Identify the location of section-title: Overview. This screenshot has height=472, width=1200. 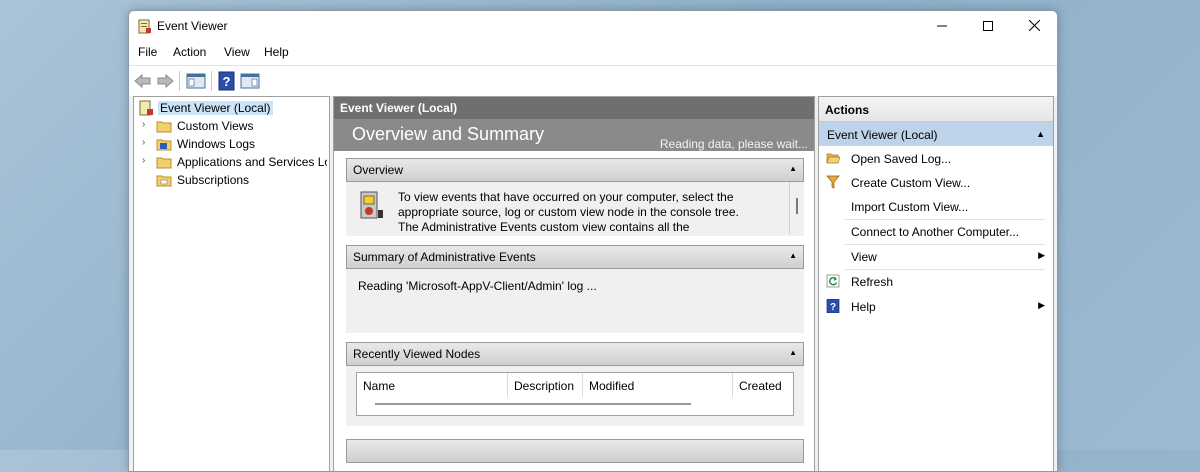
(378, 170).